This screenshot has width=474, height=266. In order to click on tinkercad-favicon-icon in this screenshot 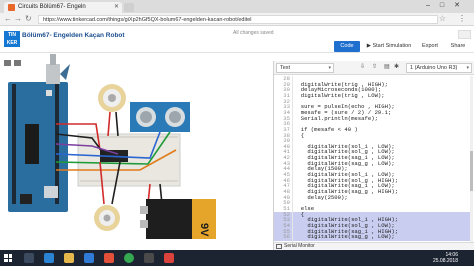, I will do `click(11, 7)`.